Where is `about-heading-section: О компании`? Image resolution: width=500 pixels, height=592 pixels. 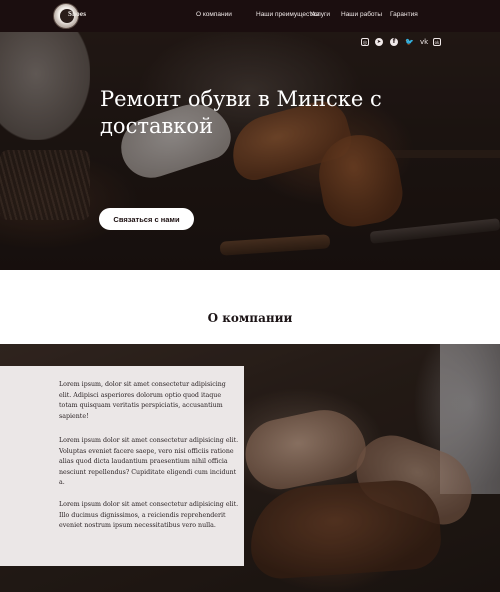 about-heading-section: О компании is located at coordinates (250, 307).